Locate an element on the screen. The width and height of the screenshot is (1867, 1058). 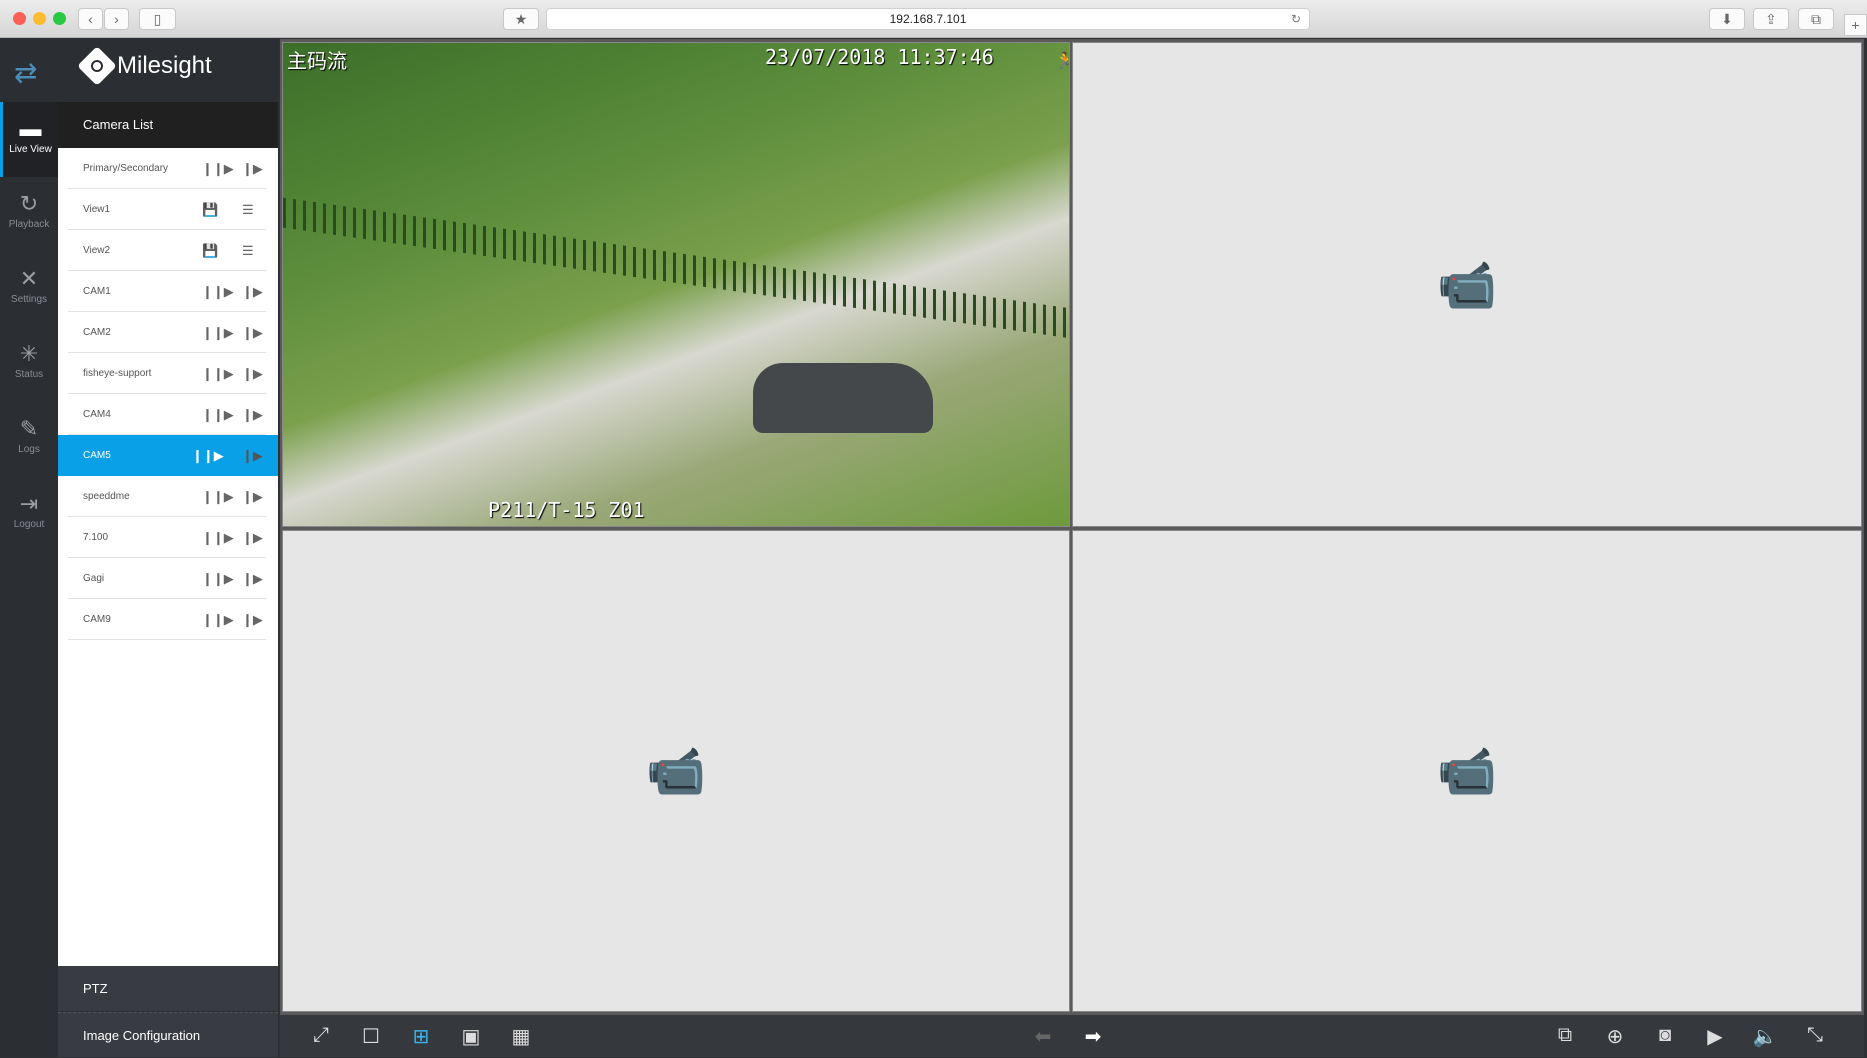
ptz-section: PTZ is located at coordinates (168, 988).